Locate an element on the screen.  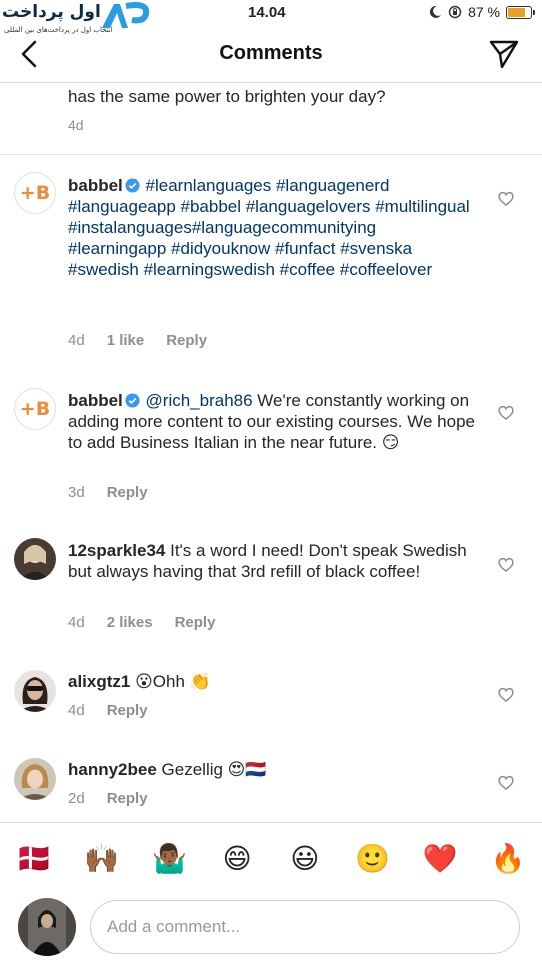
status-right: 87 % is located at coordinates (481, 12).